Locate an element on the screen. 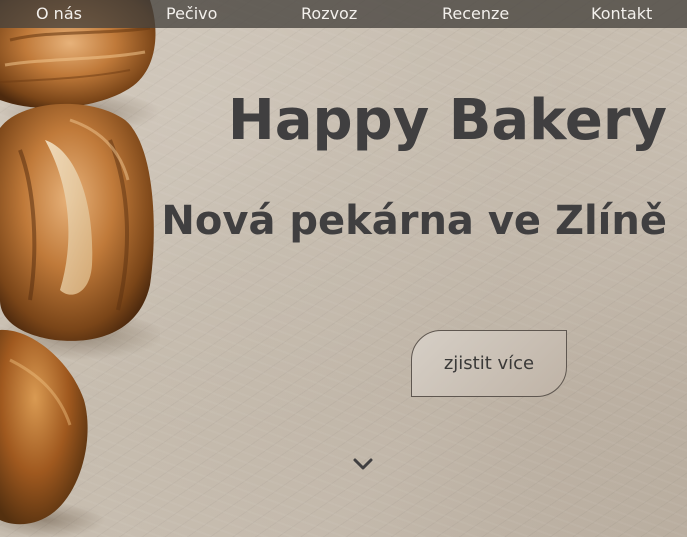 The width and height of the screenshot is (687, 537). nav-item-recenze: Recenze is located at coordinates (475, 13).